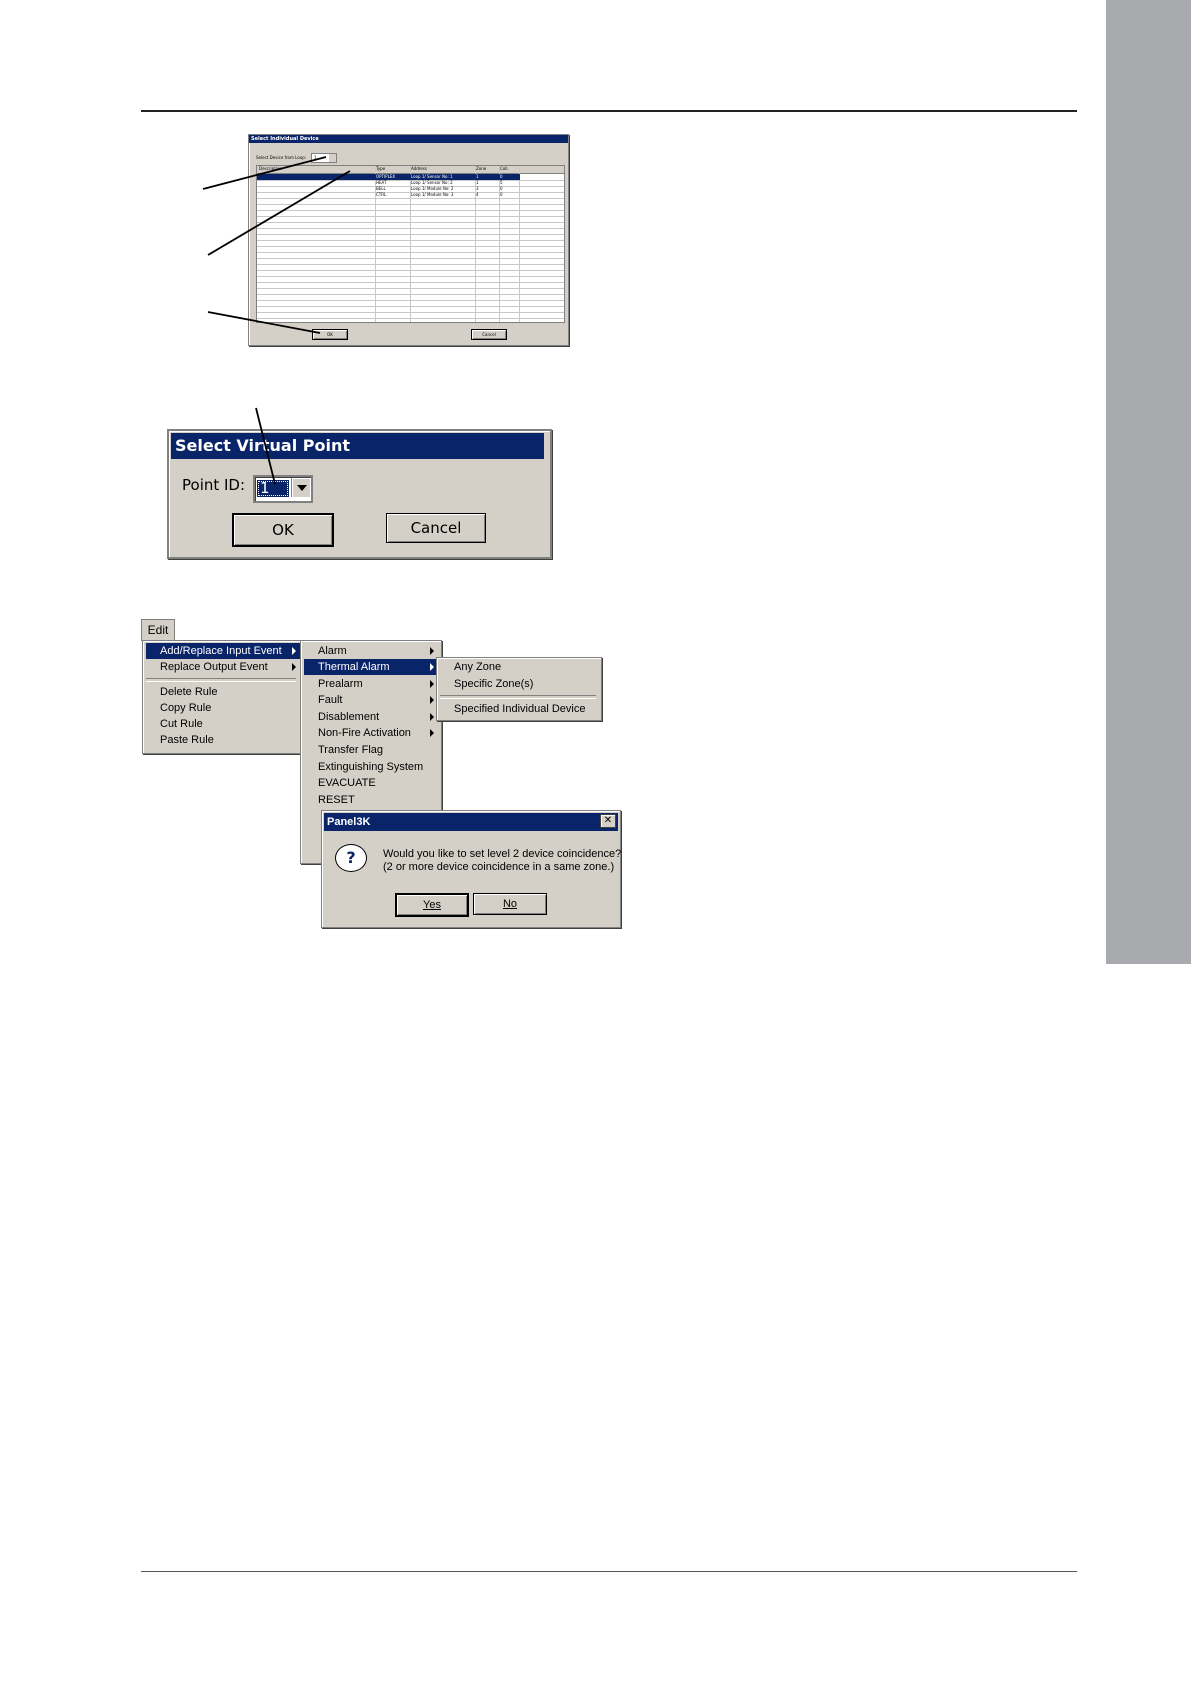 This screenshot has height=1684, width=1191. What do you see at coordinates (510, 904) in the screenshot?
I see `no-button: No` at bounding box center [510, 904].